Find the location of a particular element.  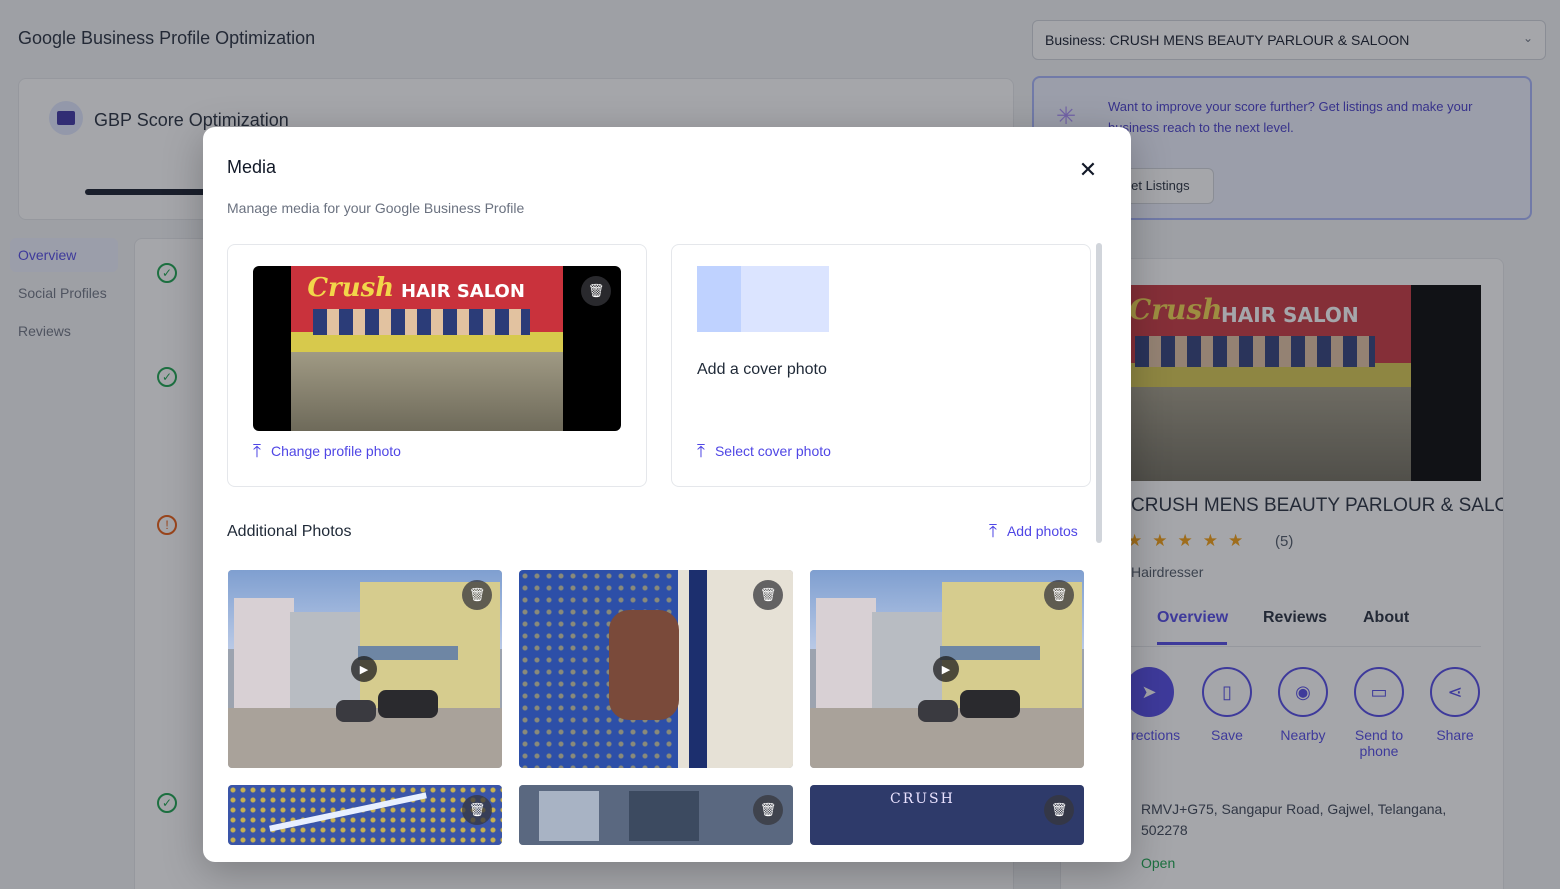

crush-sign-text: CRUSH is located at coordinates (922, 799).